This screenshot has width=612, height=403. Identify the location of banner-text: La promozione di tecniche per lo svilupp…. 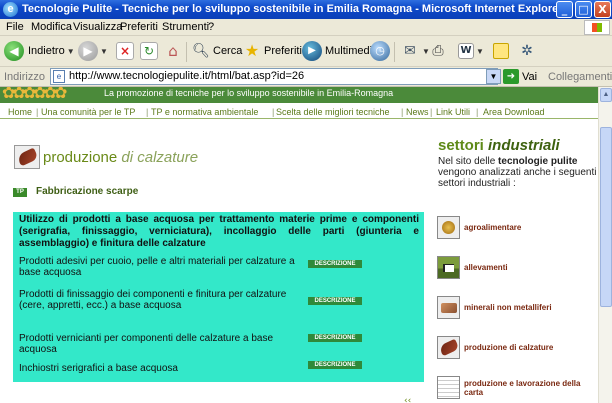
(249, 93).